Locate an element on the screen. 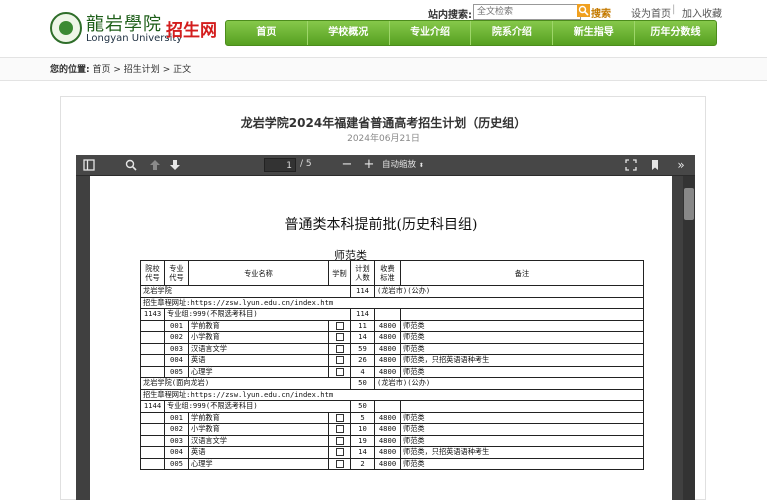  header-note: 备注 is located at coordinates (522, 273).